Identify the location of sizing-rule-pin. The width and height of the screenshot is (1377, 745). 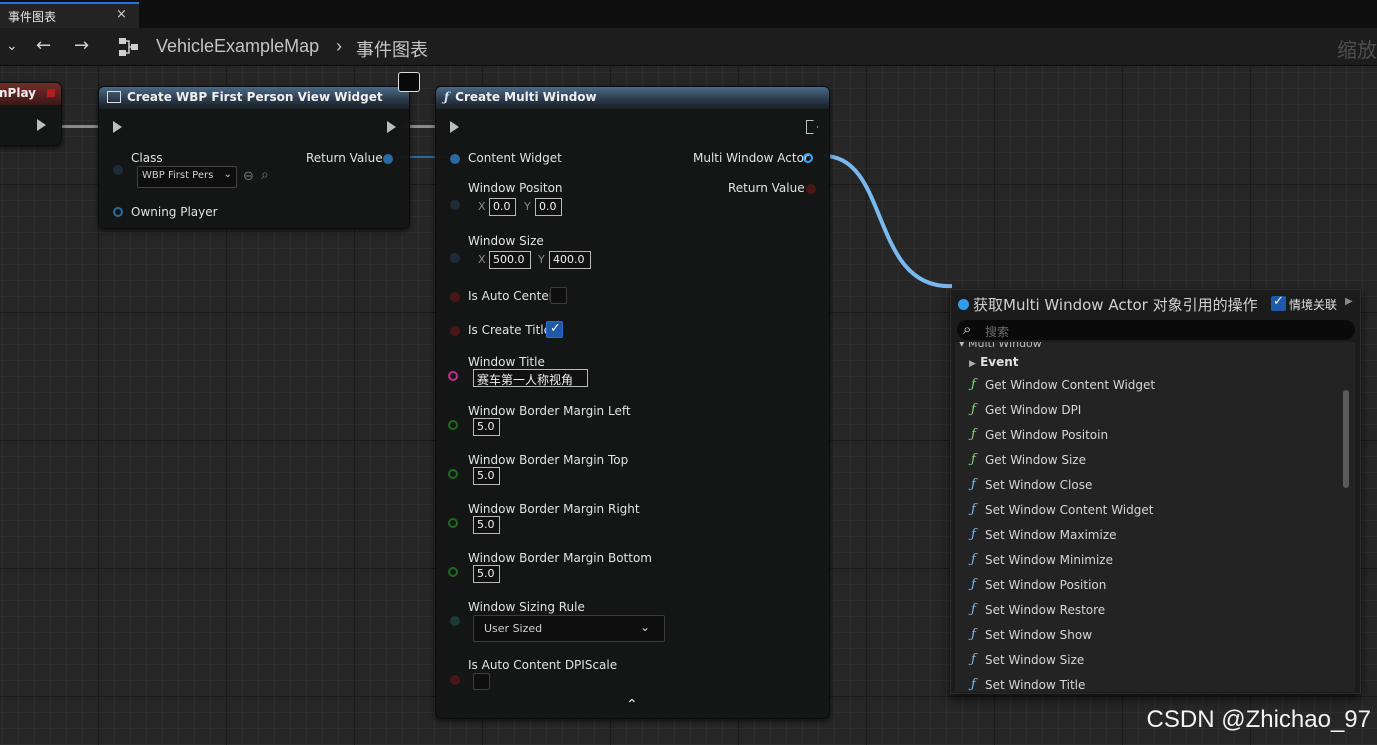
(455, 621).